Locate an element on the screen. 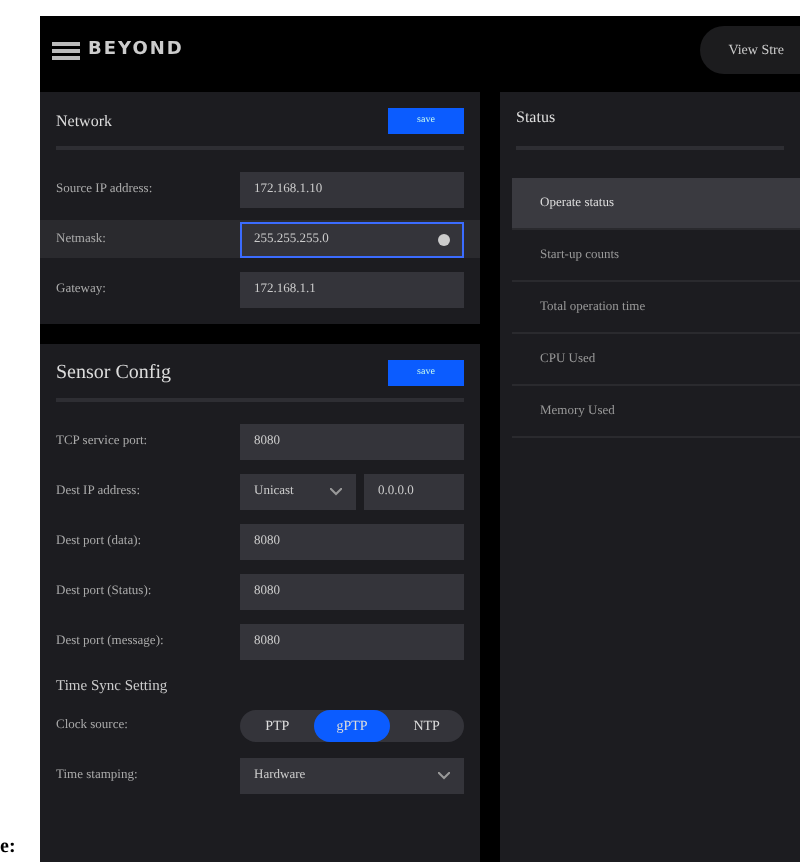  logo-text: BEYOND is located at coordinates (136, 50).